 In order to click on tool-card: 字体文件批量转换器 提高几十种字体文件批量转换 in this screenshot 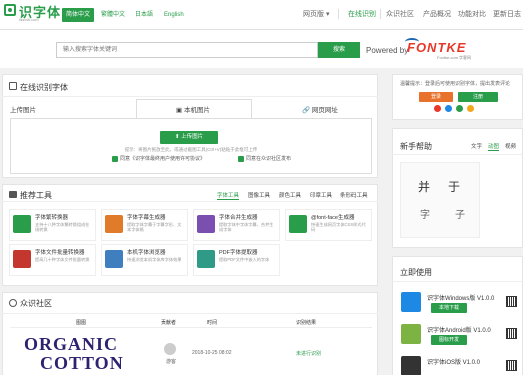, I will do `click(52, 260)`.